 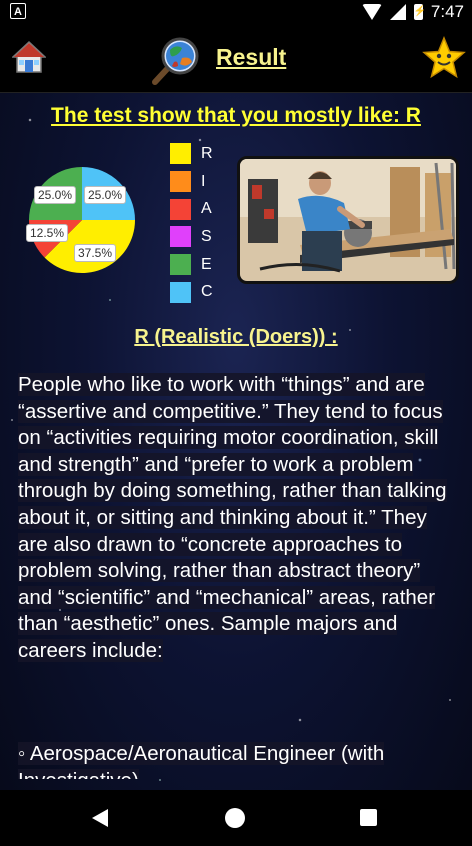 I want to click on result-pie-chart: 25.0% 25.0% 12.5% 37.5%, so click(x=81, y=220).